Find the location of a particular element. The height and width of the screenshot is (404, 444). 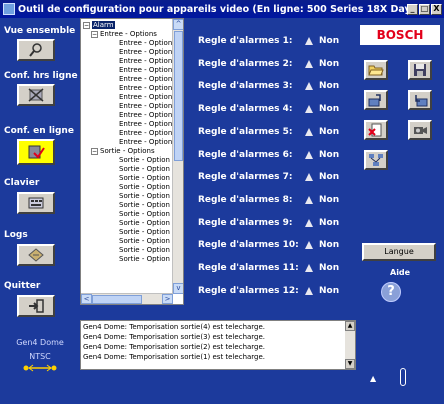

network-icon is located at coordinates (376, 160).